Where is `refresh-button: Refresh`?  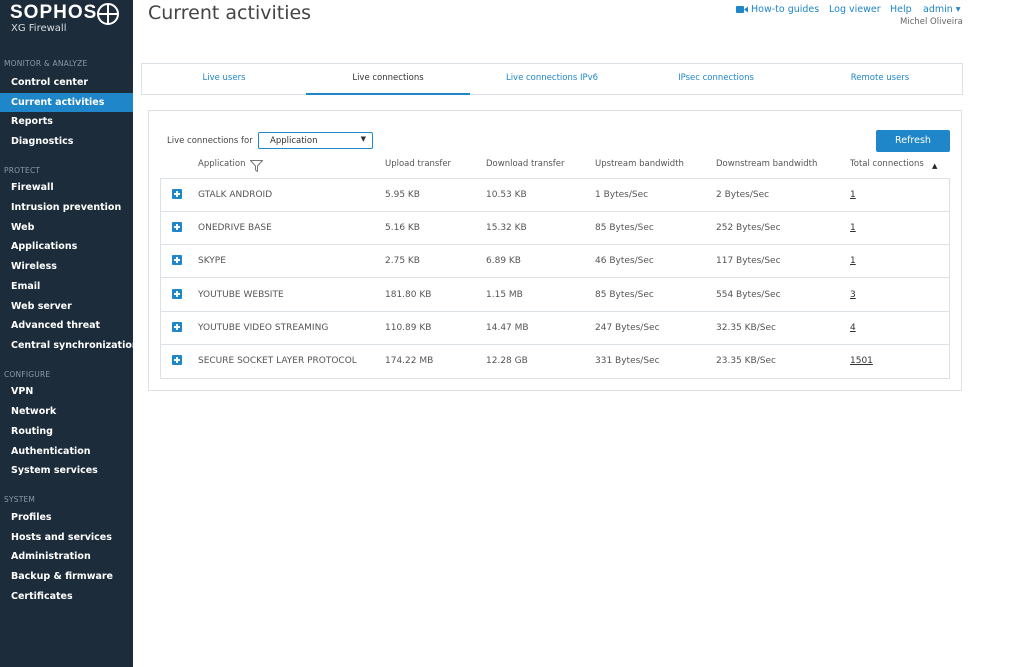
refresh-button: Refresh is located at coordinates (913, 141).